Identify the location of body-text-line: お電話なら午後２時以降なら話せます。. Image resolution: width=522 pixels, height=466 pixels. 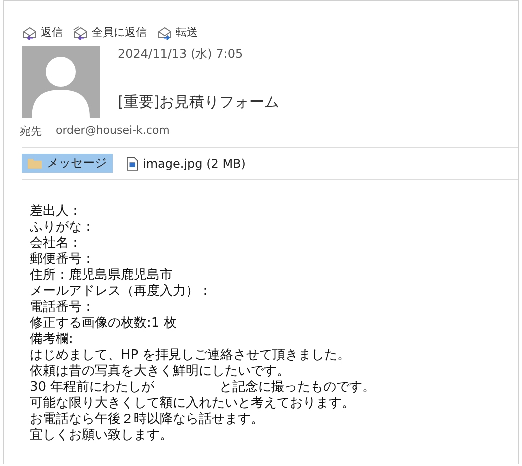
(147, 420).